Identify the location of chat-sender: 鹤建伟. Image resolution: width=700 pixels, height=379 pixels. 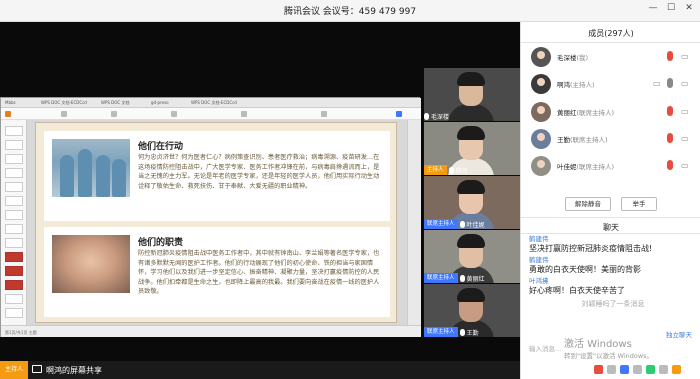
(539, 239).